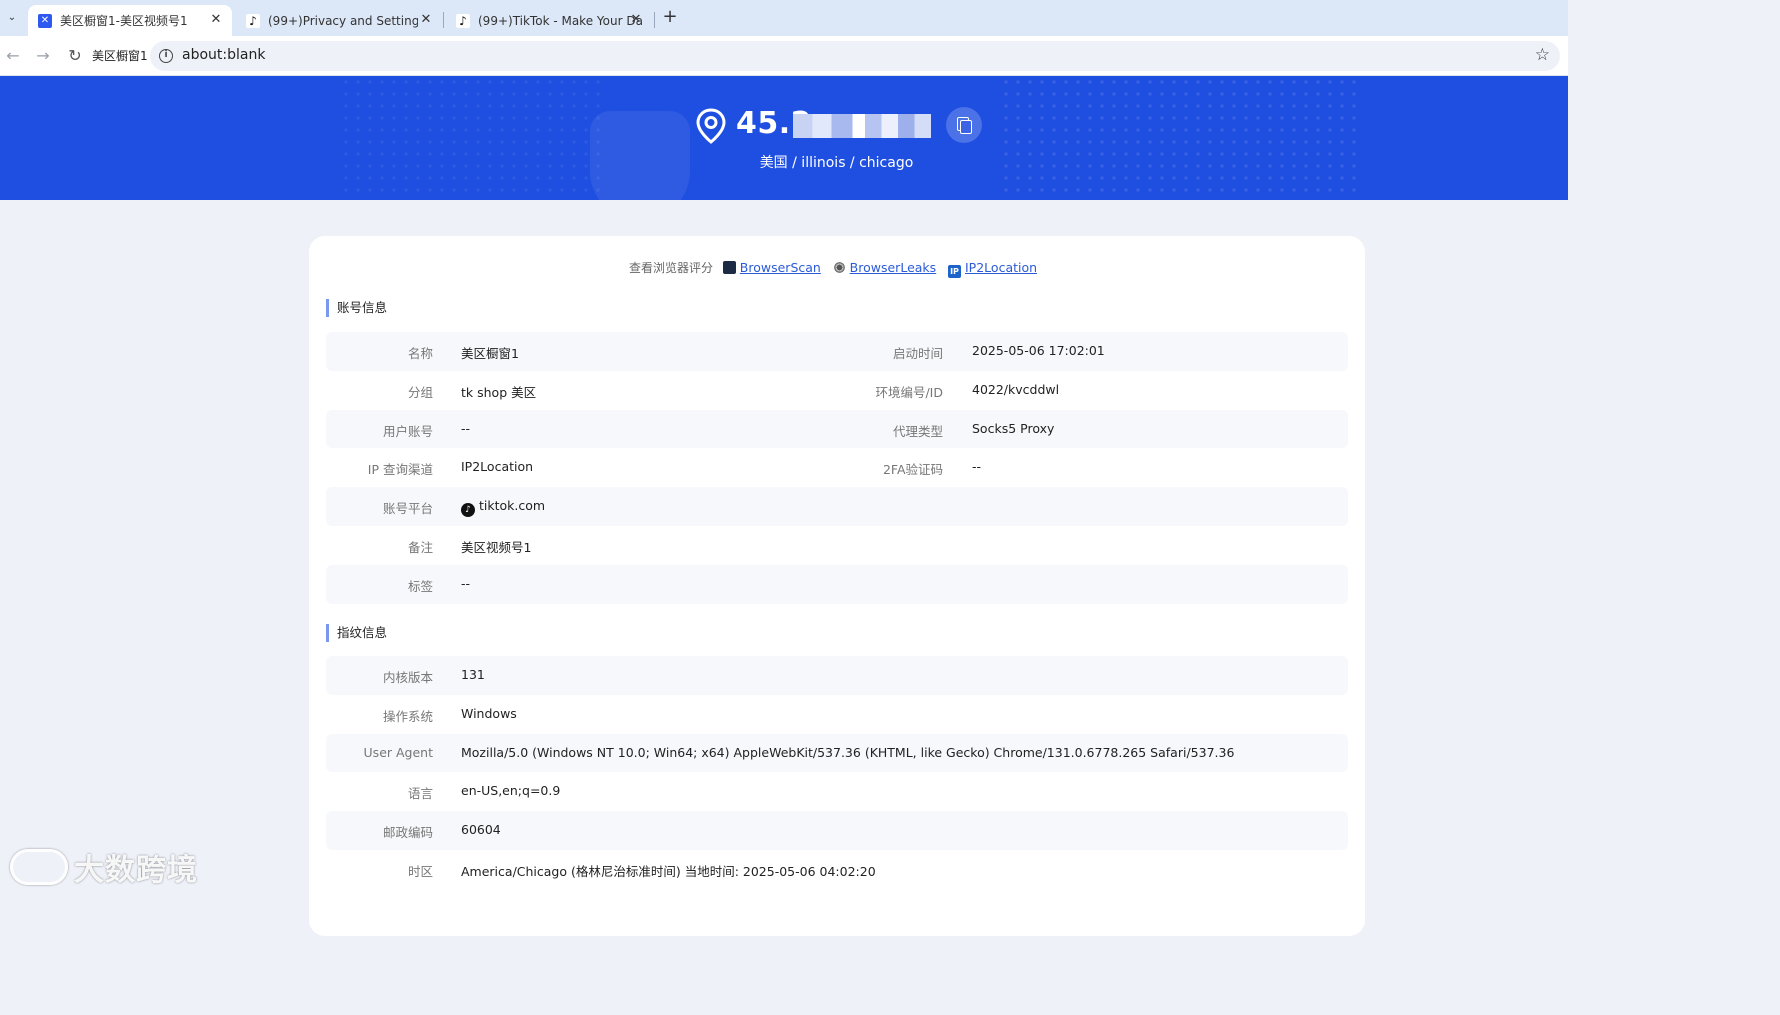  Describe the element at coordinates (836, 163) in the screenshot. I see `ip-location: 美国 / illinois / chicago` at that location.